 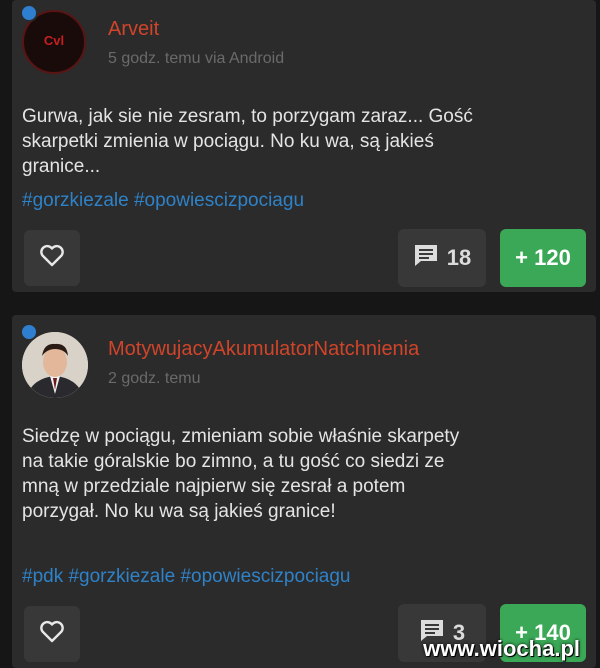 What do you see at coordinates (263, 349) in the screenshot?
I see `username: MotywujacyAkumulatorNatchnienia` at bounding box center [263, 349].